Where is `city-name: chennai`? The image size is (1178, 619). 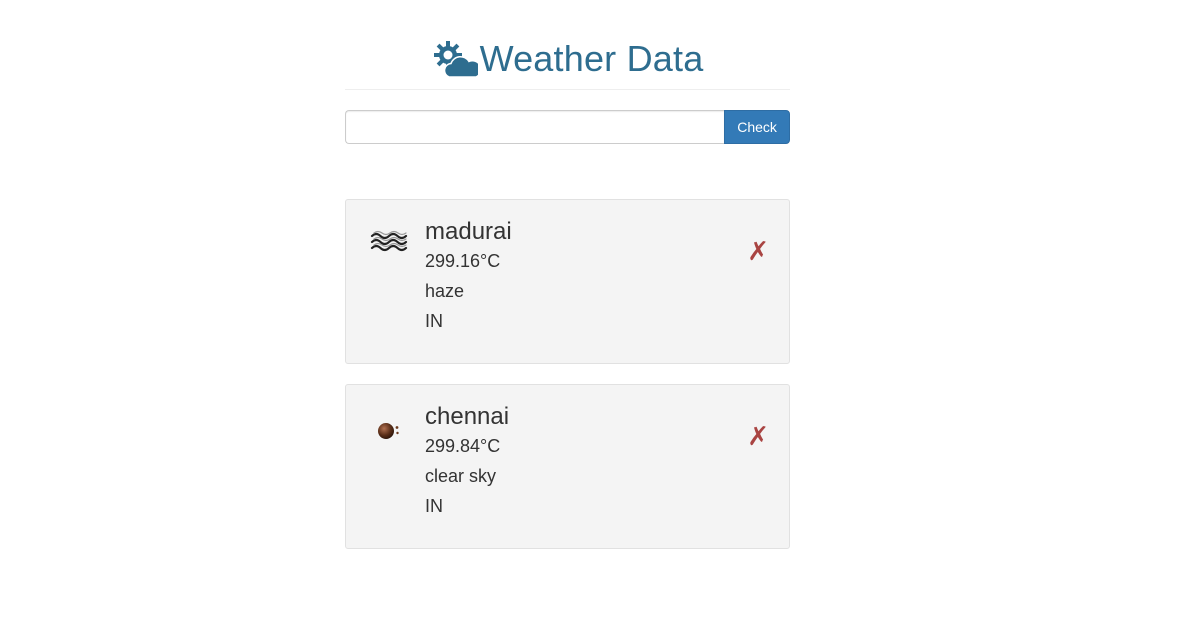 city-name: chennai is located at coordinates (467, 416).